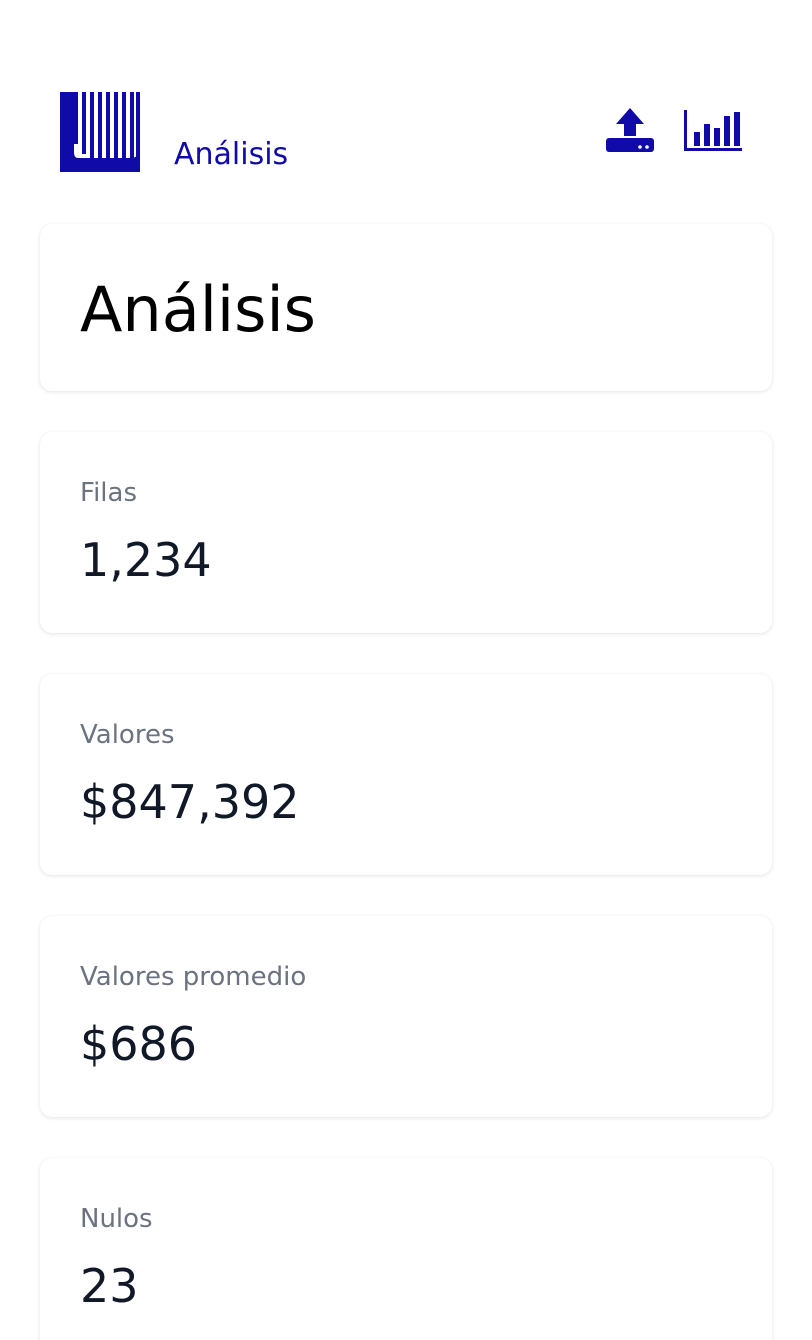 The width and height of the screenshot is (812, 1340). I want to click on stat-label: Valores promedio, so click(193, 977).